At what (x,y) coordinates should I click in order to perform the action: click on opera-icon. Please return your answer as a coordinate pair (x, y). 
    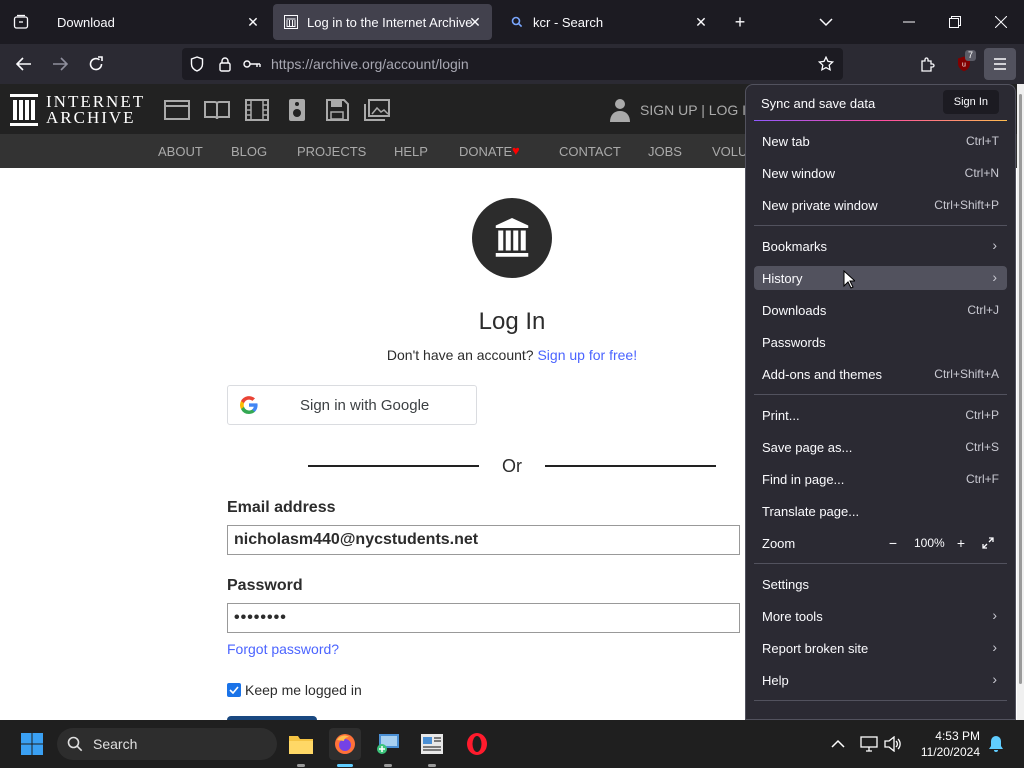
    Looking at the image, I should click on (477, 744).